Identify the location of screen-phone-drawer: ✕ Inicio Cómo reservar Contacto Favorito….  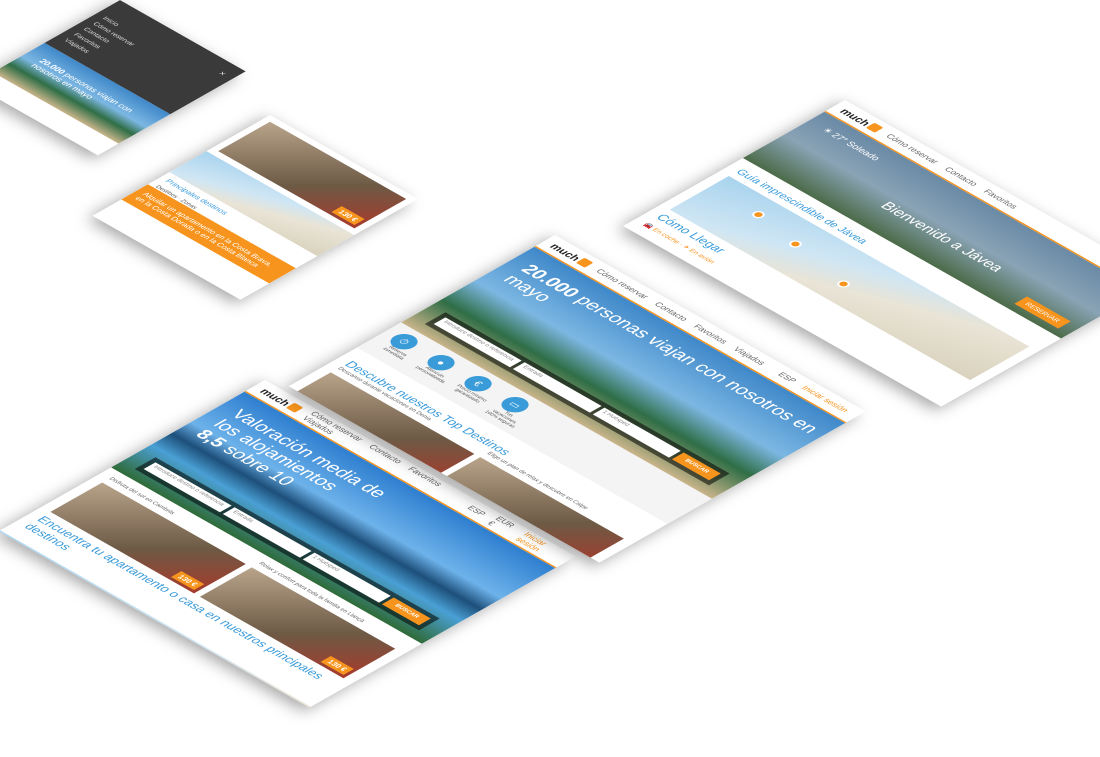
(123, 78).